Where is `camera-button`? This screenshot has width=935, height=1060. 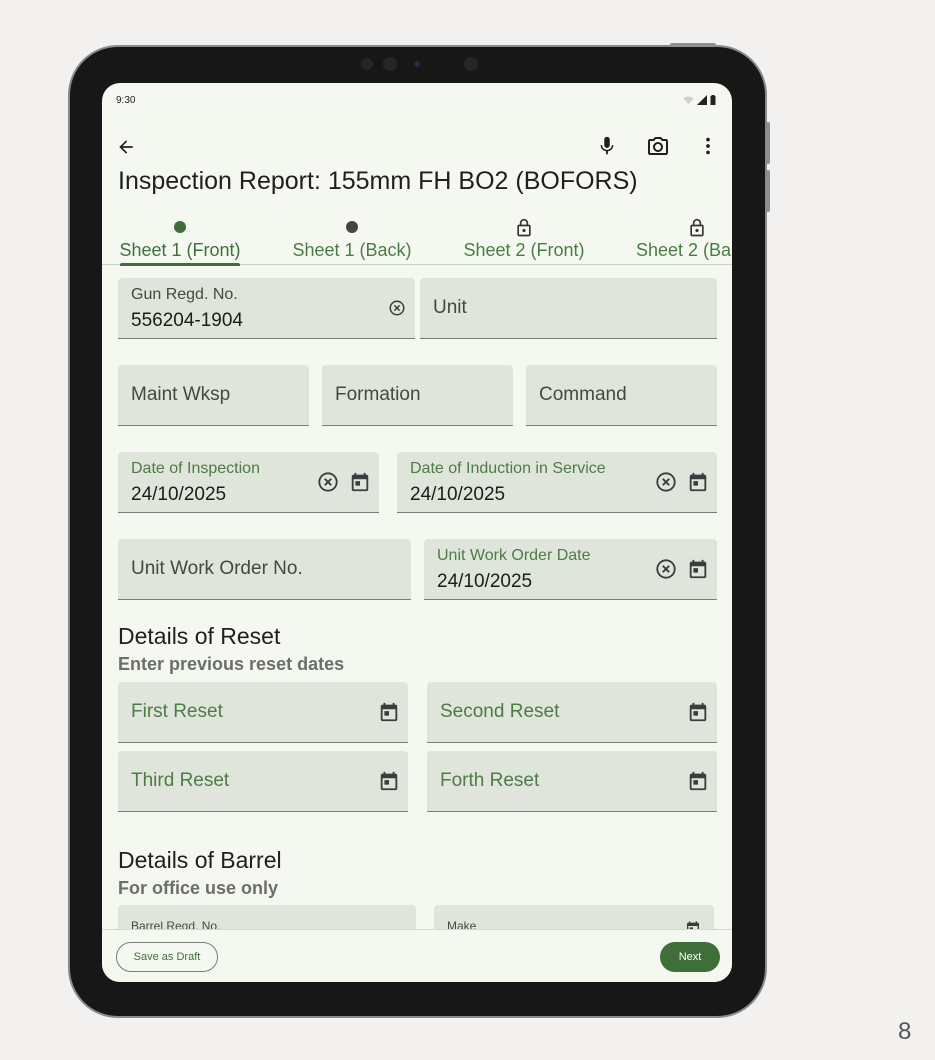
camera-button is located at coordinates (658, 146).